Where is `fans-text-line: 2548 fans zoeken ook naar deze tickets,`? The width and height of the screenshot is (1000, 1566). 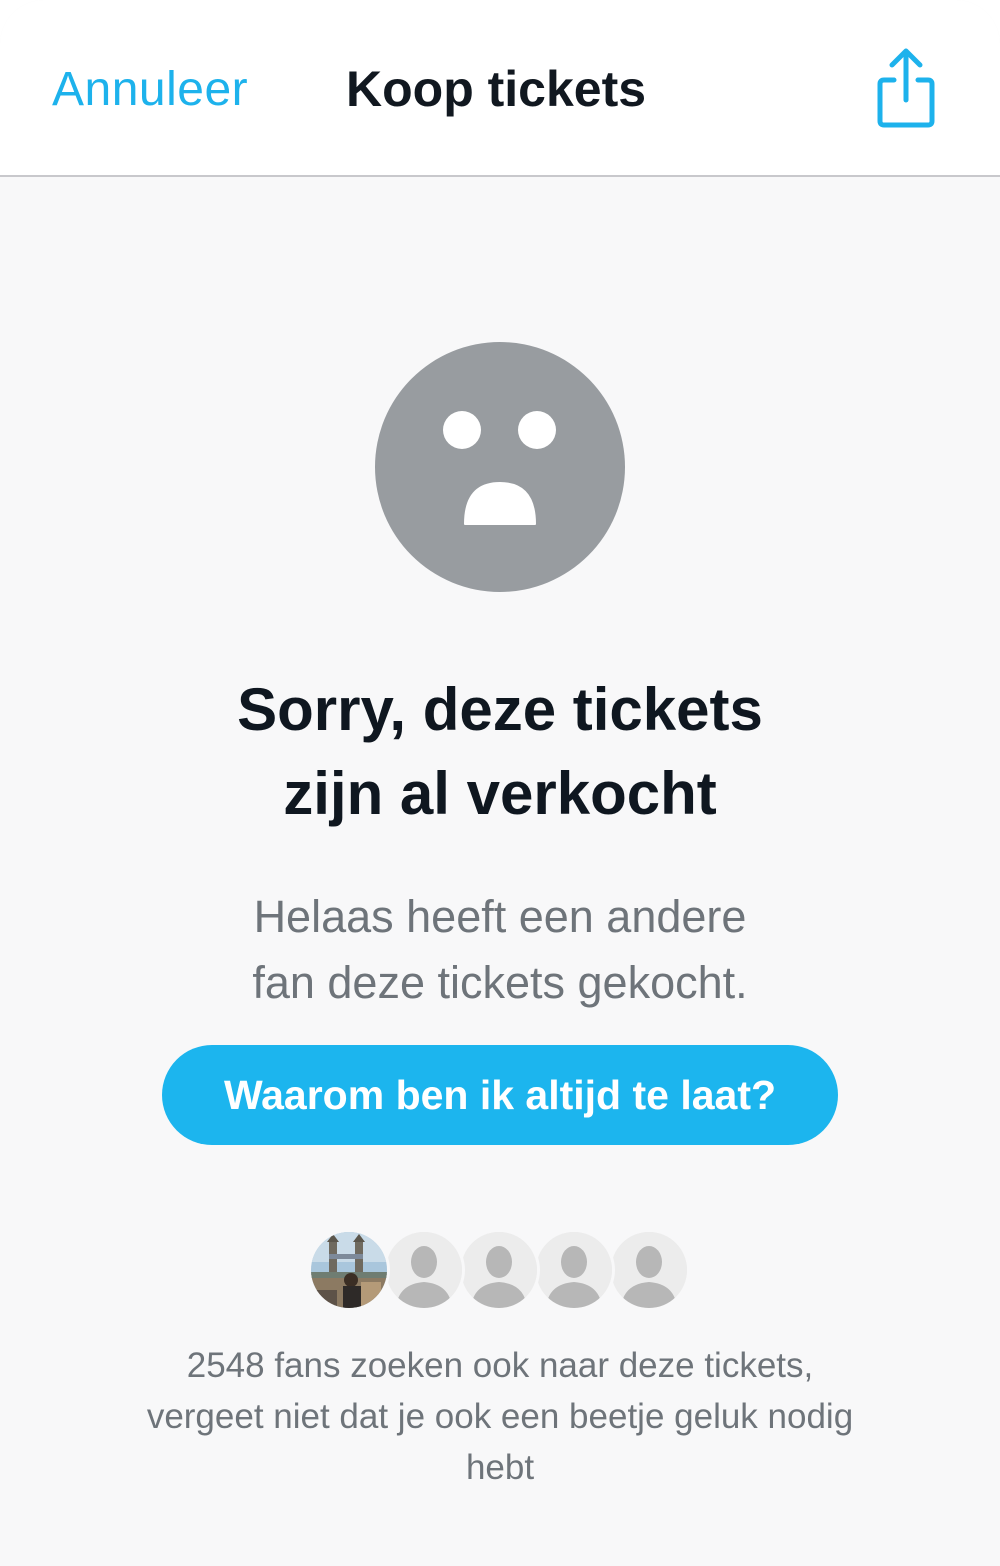 fans-text-line: 2548 fans zoeken ook naar deze tickets, is located at coordinates (500, 1365).